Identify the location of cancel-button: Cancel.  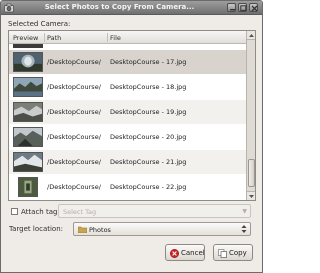
(185, 252).